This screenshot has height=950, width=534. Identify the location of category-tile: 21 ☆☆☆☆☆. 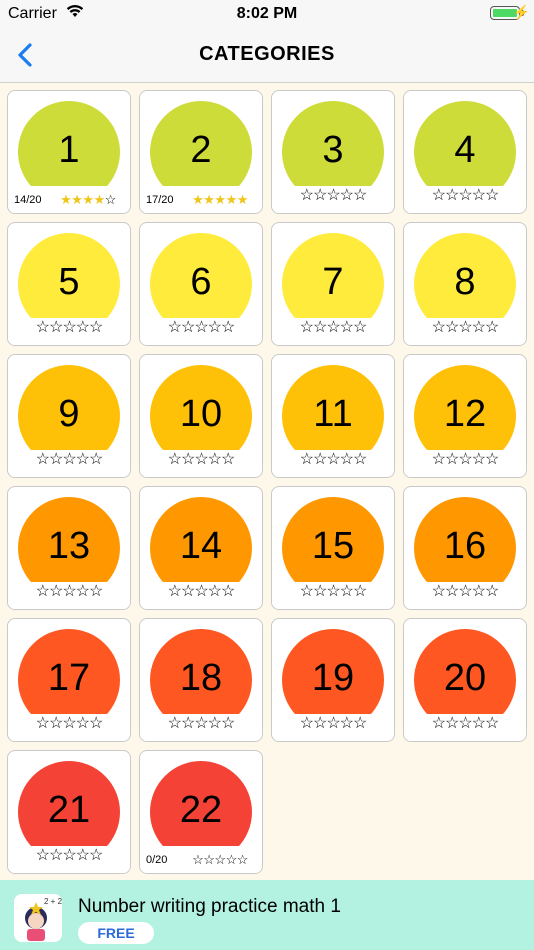
(69, 812).